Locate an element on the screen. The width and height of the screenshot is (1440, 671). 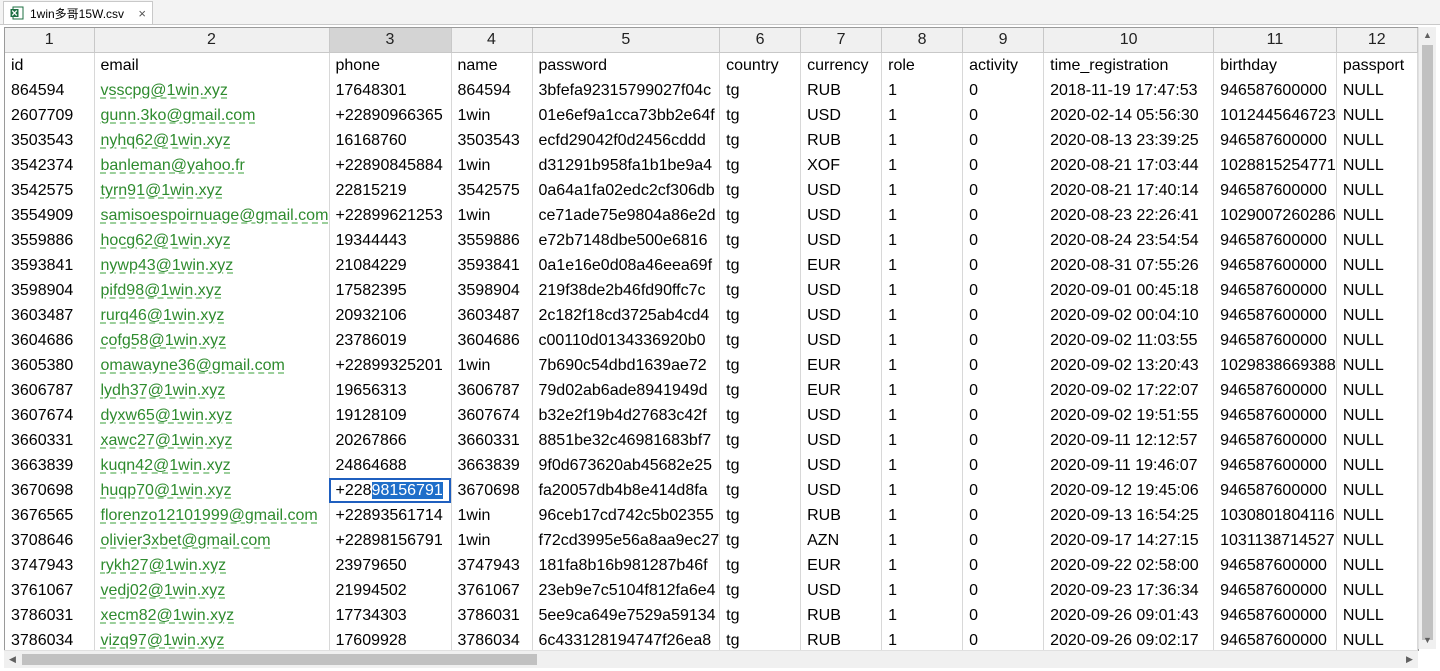
grid-cell: 2c182f18cd3725ab4cd4 is located at coordinates (626, 315).